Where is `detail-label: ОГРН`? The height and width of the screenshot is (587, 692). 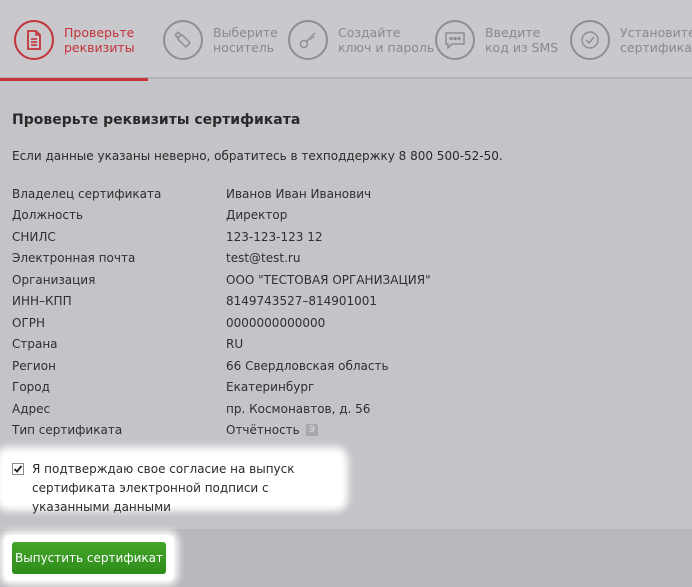 detail-label: ОГРН is located at coordinates (29, 322).